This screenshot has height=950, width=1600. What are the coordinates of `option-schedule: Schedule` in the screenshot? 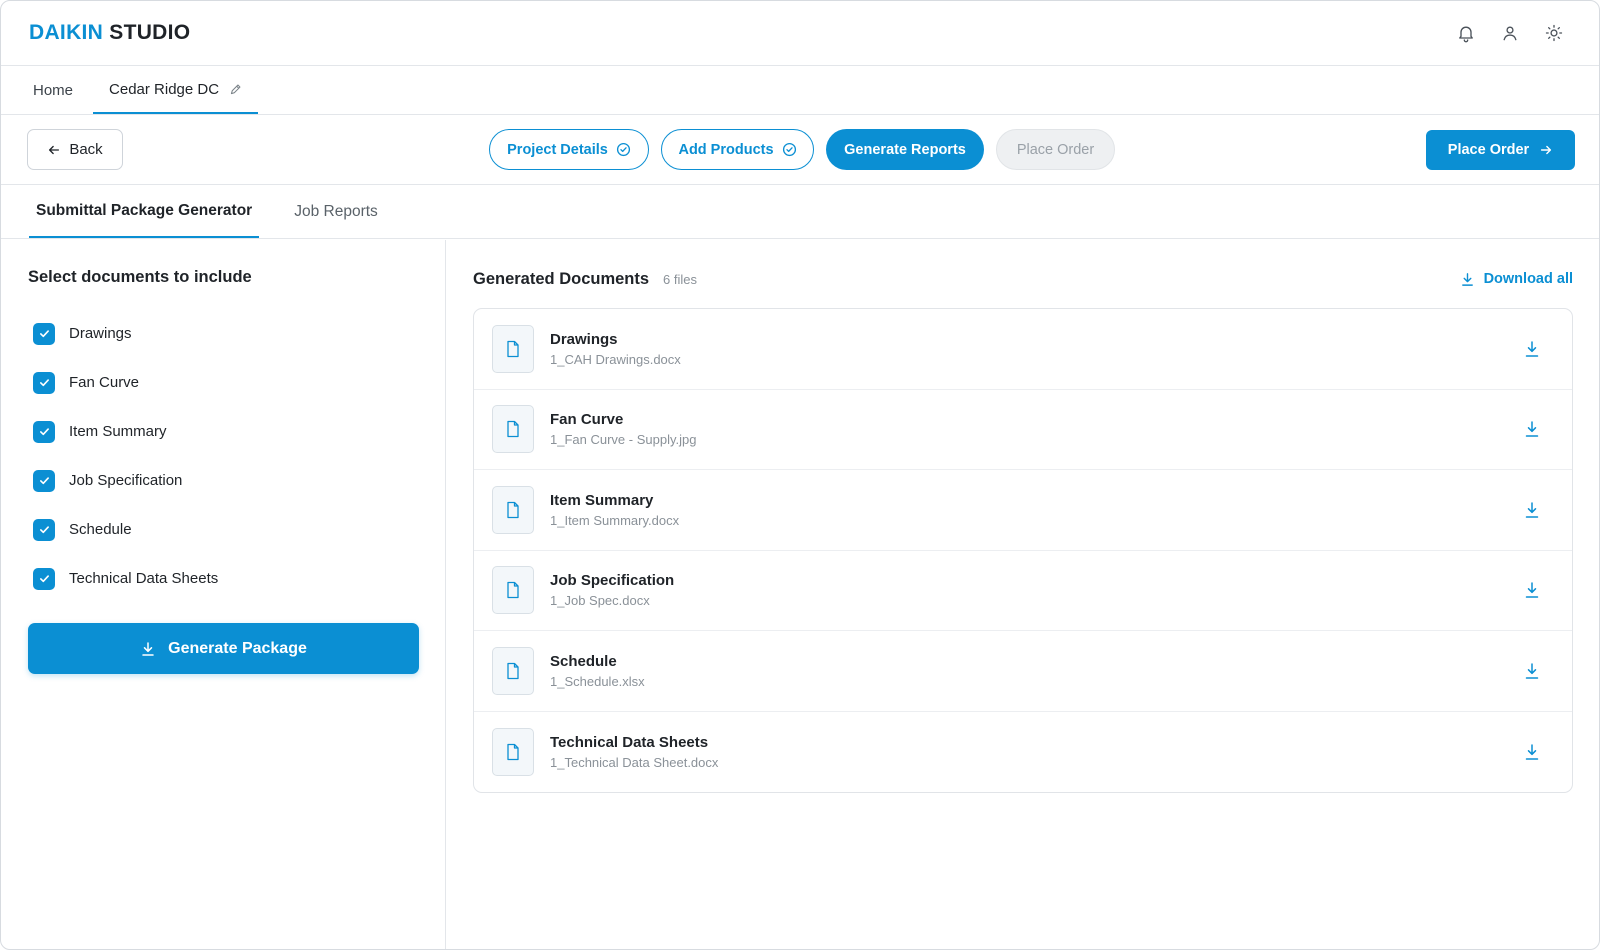 It's located at (223, 529).